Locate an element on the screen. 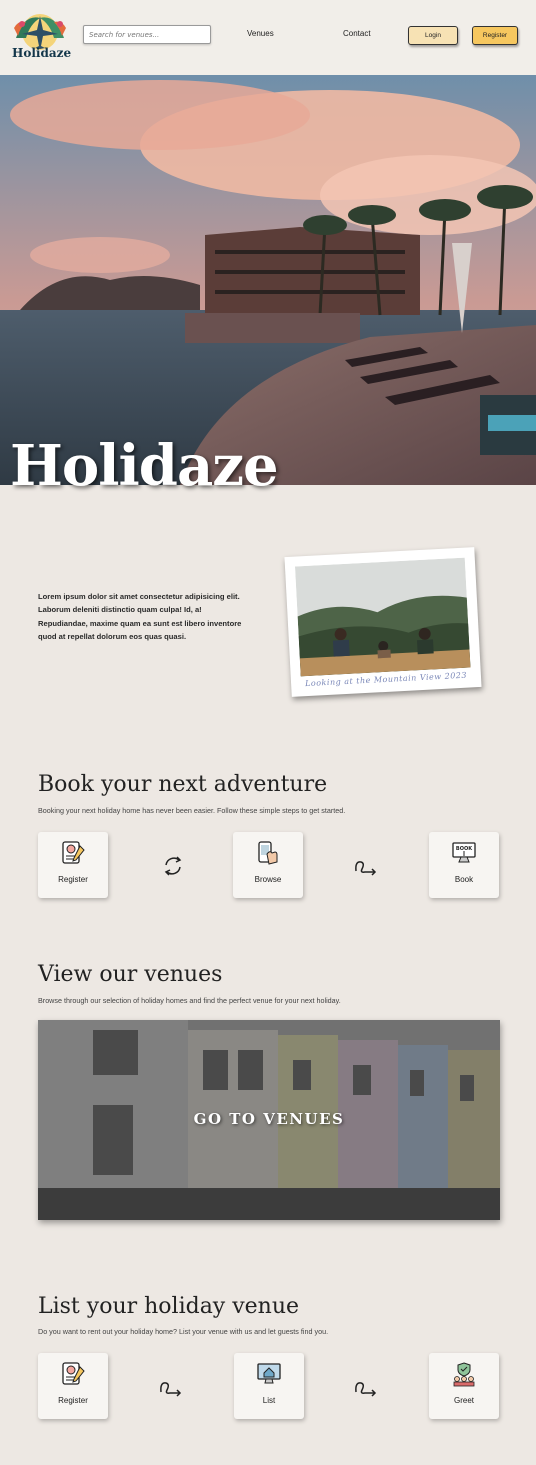  nav-contact-link: Contact is located at coordinates (357, 33).